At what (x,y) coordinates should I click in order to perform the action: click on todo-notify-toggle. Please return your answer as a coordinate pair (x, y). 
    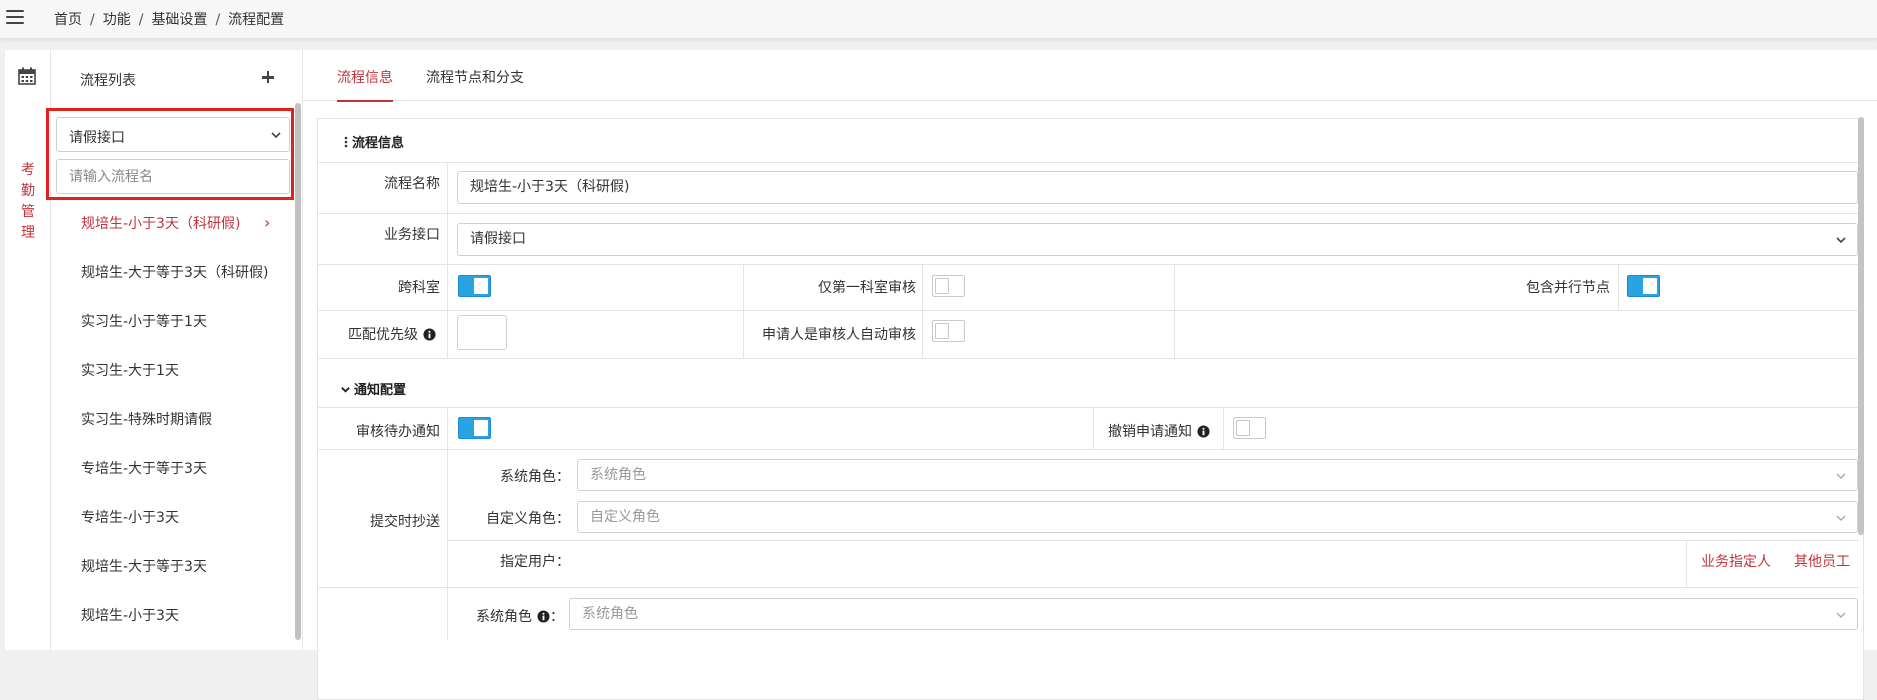
    Looking at the image, I should click on (474, 428).